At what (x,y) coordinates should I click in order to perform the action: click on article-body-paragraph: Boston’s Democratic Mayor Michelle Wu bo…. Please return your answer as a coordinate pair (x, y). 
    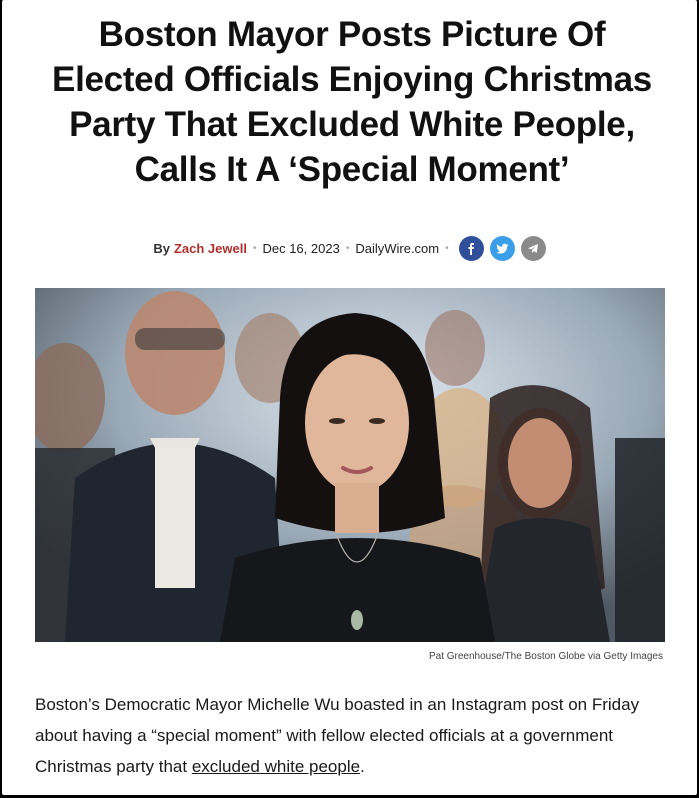
    Looking at the image, I should click on (355, 735).